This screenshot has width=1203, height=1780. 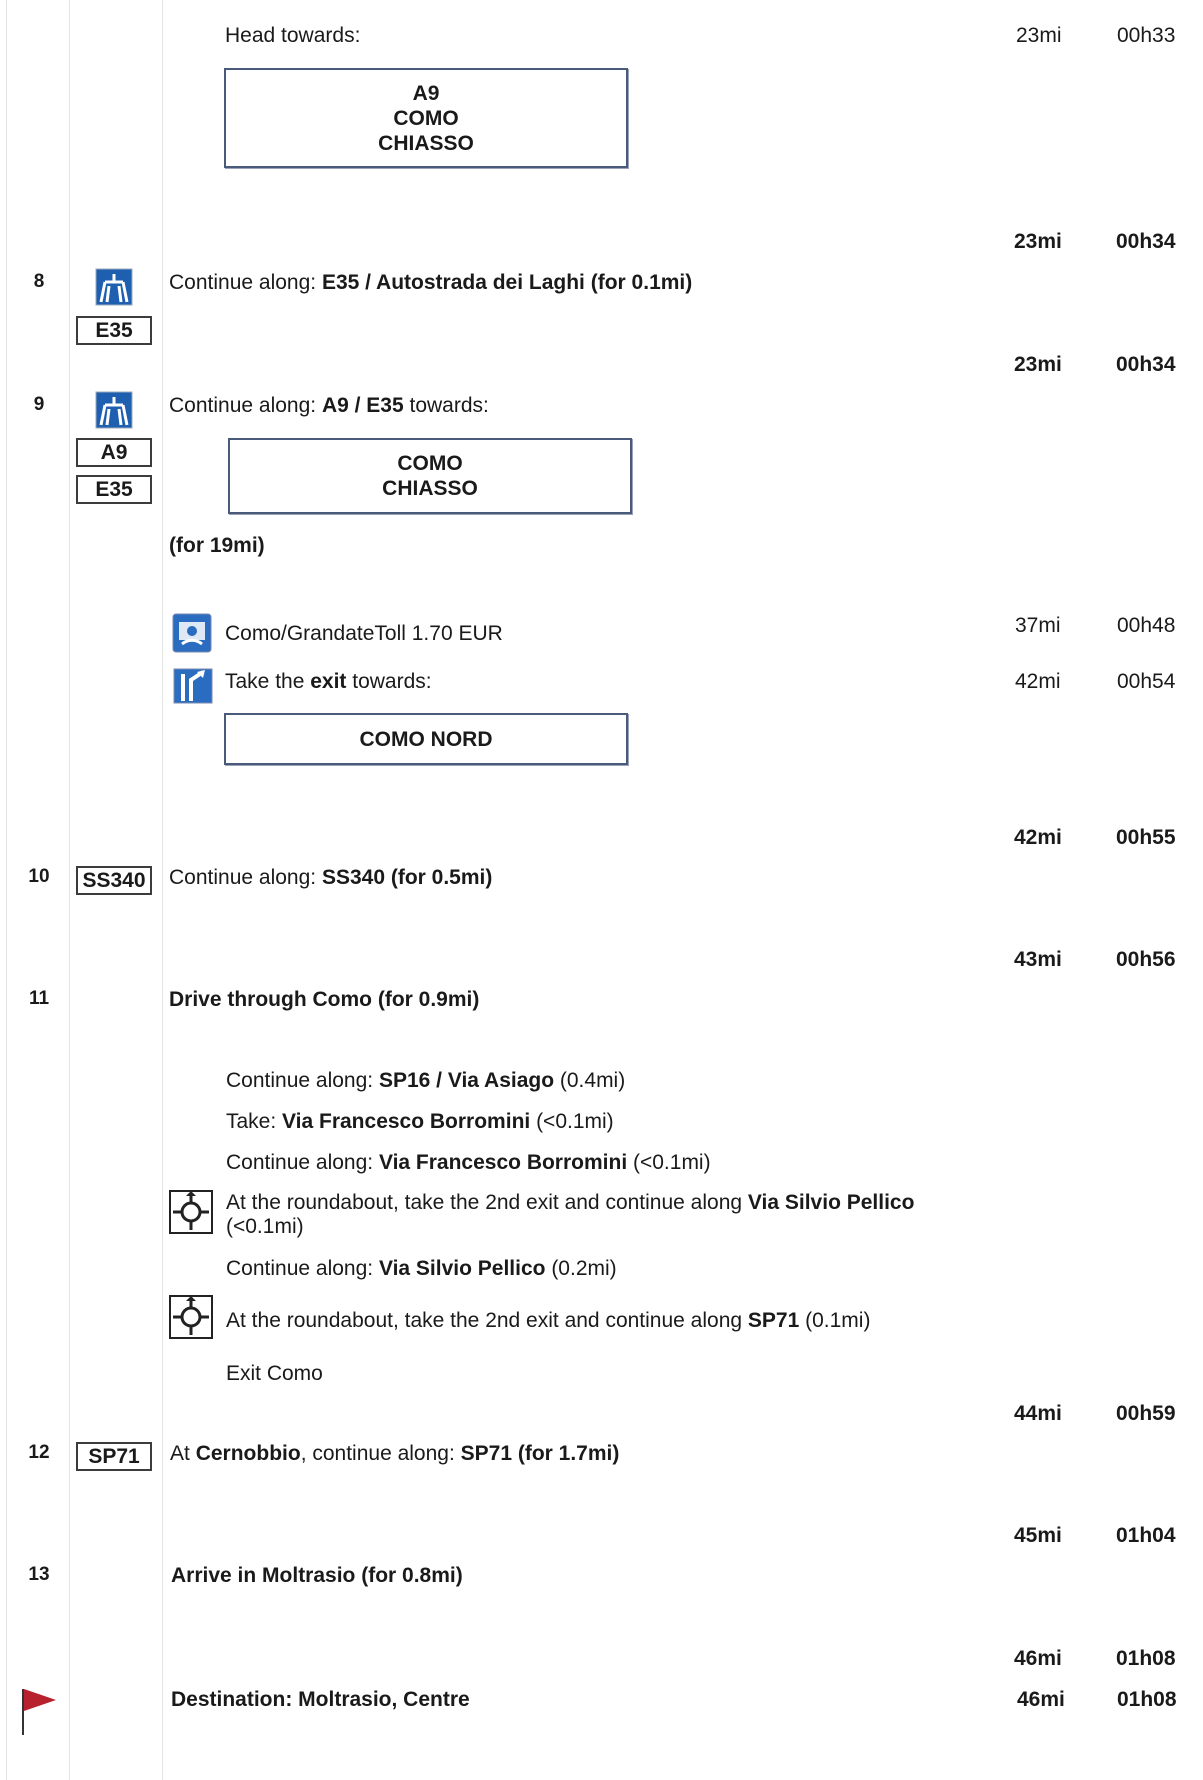 What do you see at coordinates (1038, 959) in the screenshot?
I see `distance: 43mi` at bounding box center [1038, 959].